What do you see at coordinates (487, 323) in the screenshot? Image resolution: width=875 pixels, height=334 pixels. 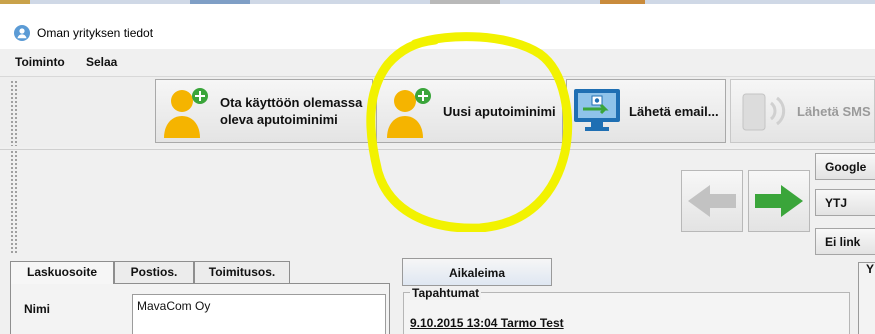 I see `event-entry: 9.10.2015 13:04 Tarmo Test` at bounding box center [487, 323].